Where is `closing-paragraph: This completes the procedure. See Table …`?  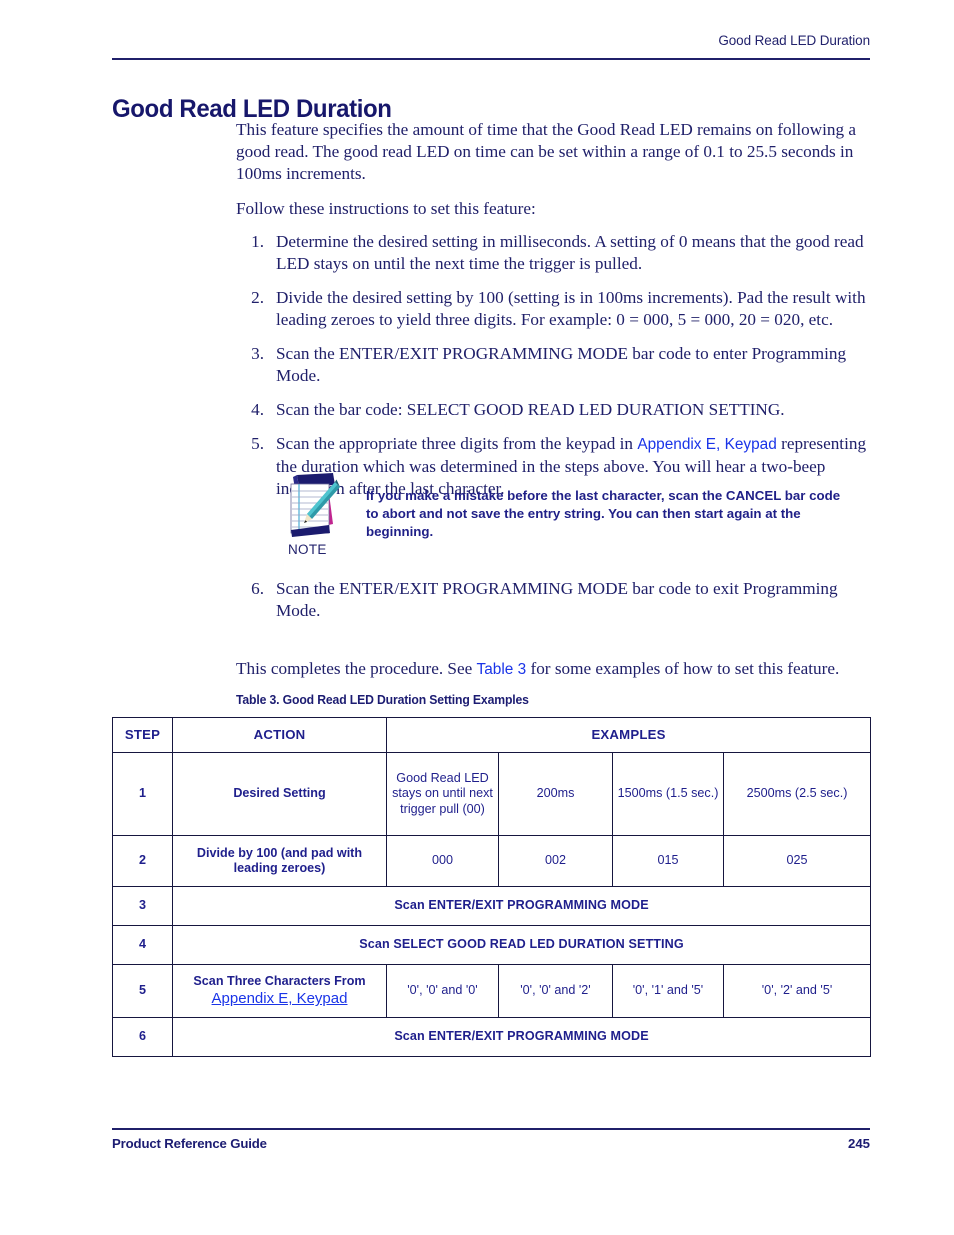
closing-paragraph: This completes the procedure. See Table … is located at coordinates (553, 669).